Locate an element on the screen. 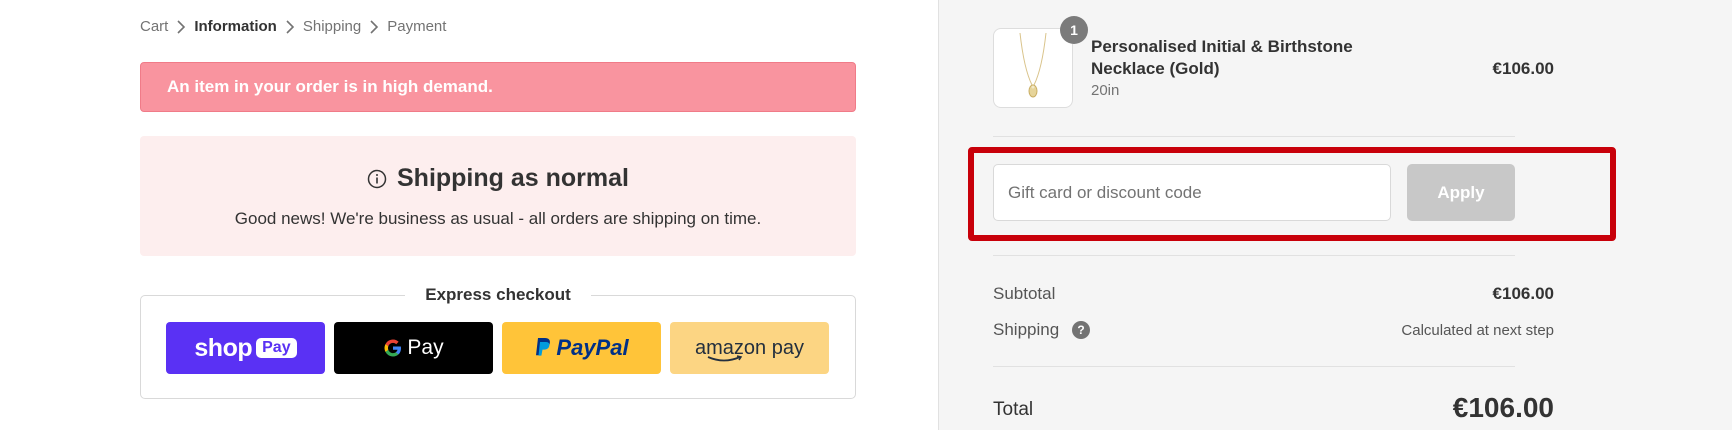  apply-discount-button: Apply is located at coordinates (1461, 192).